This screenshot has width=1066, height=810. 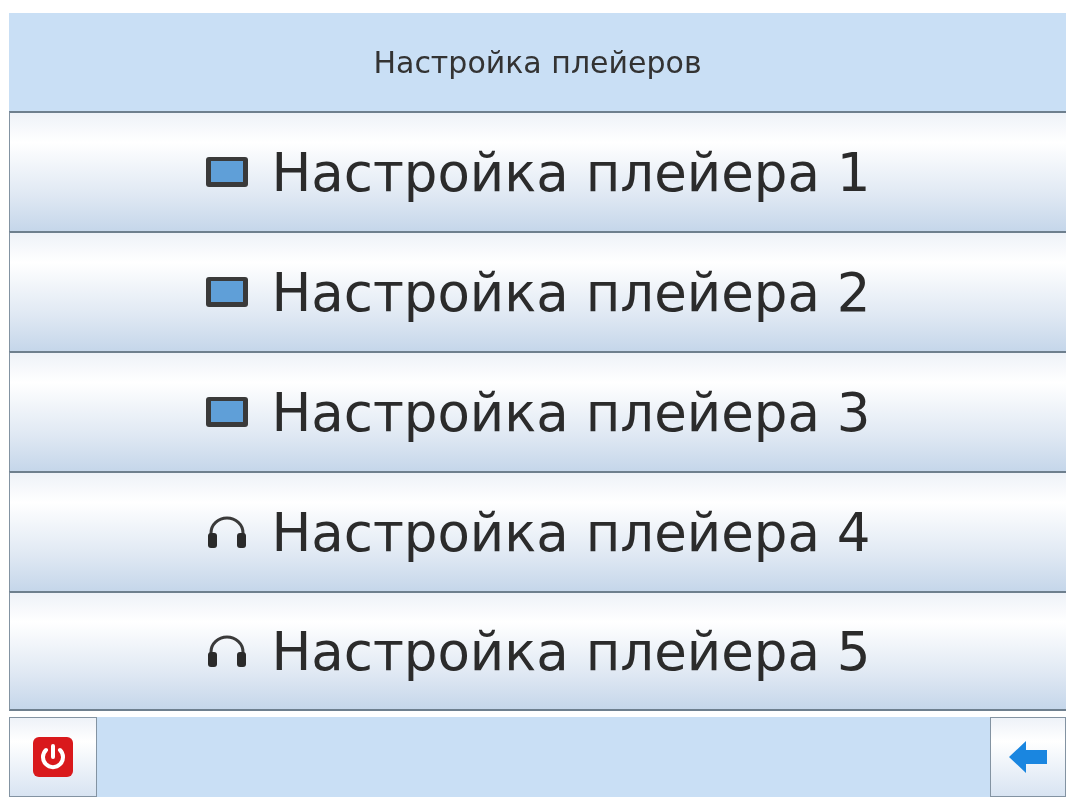 I want to click on power-button, so click(x=53, y=757).